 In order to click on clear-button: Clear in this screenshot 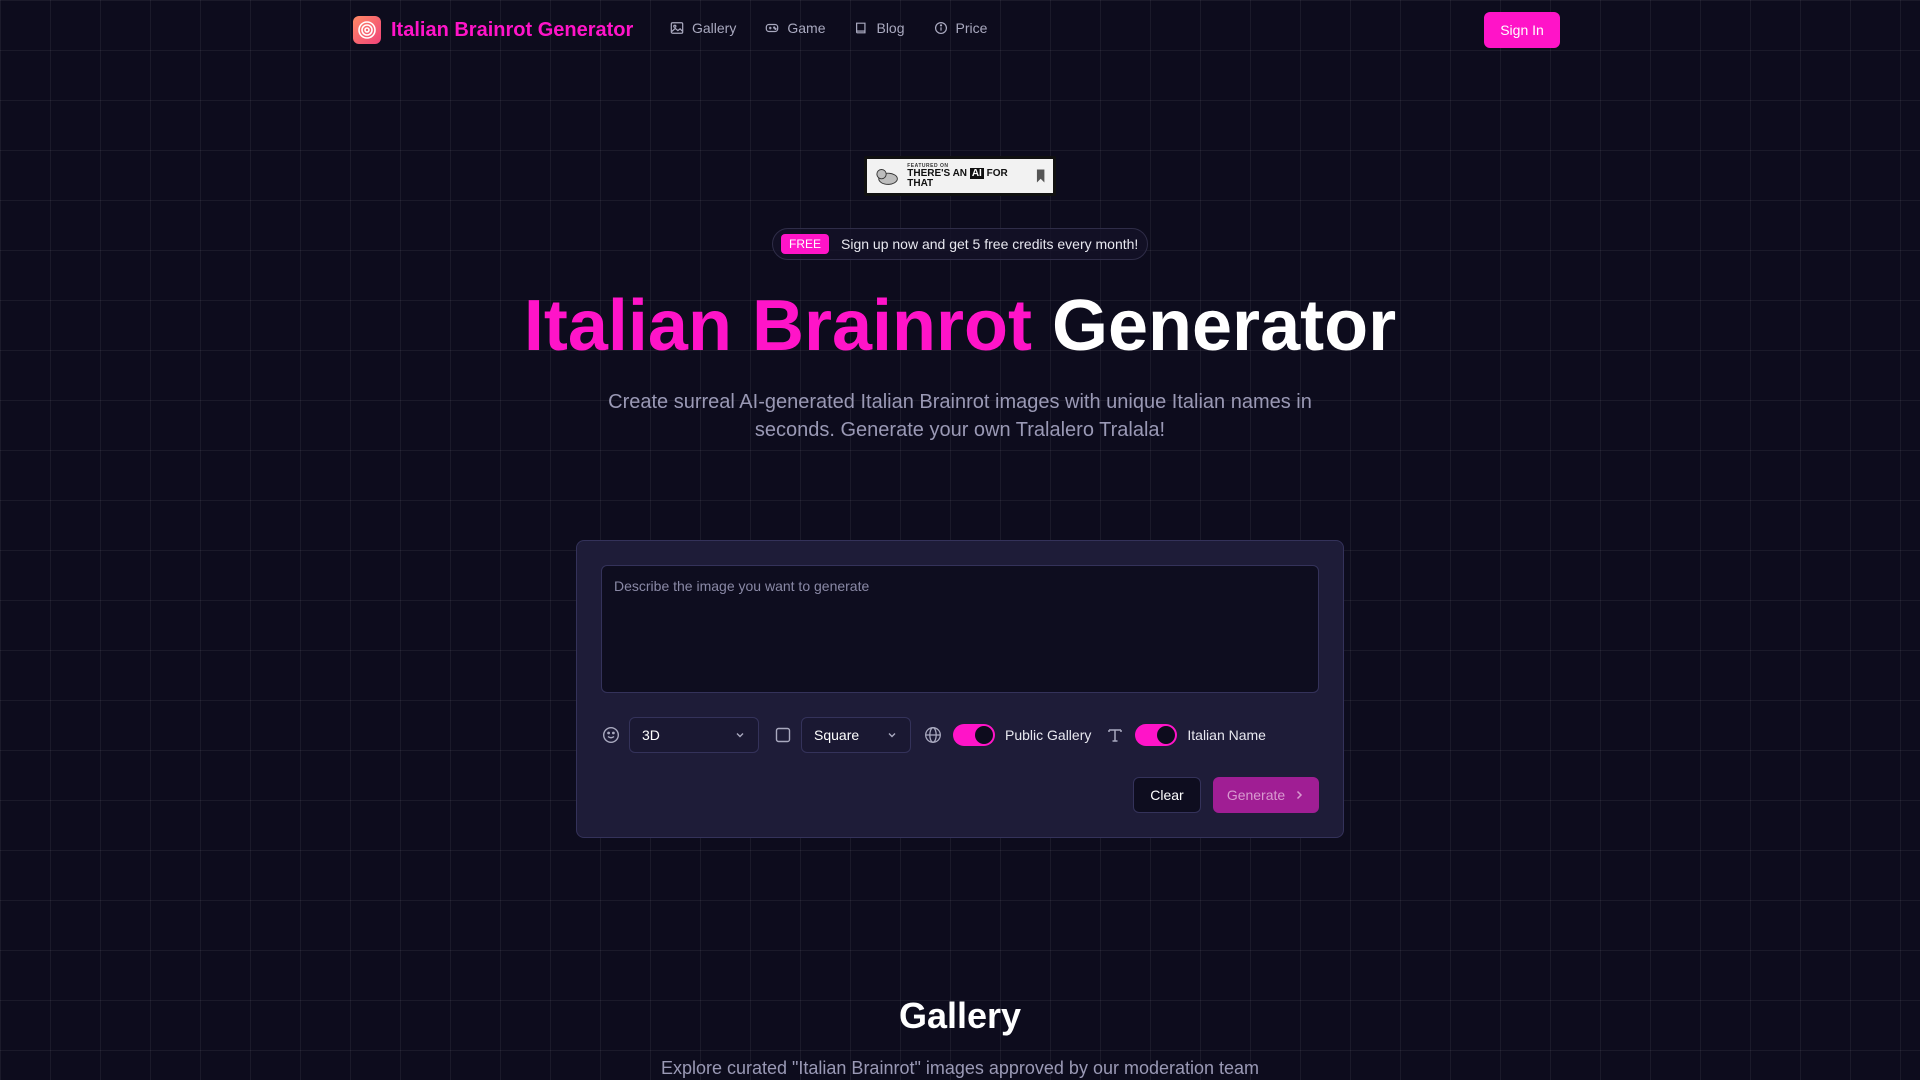, I will do `click(1167, 795)`.